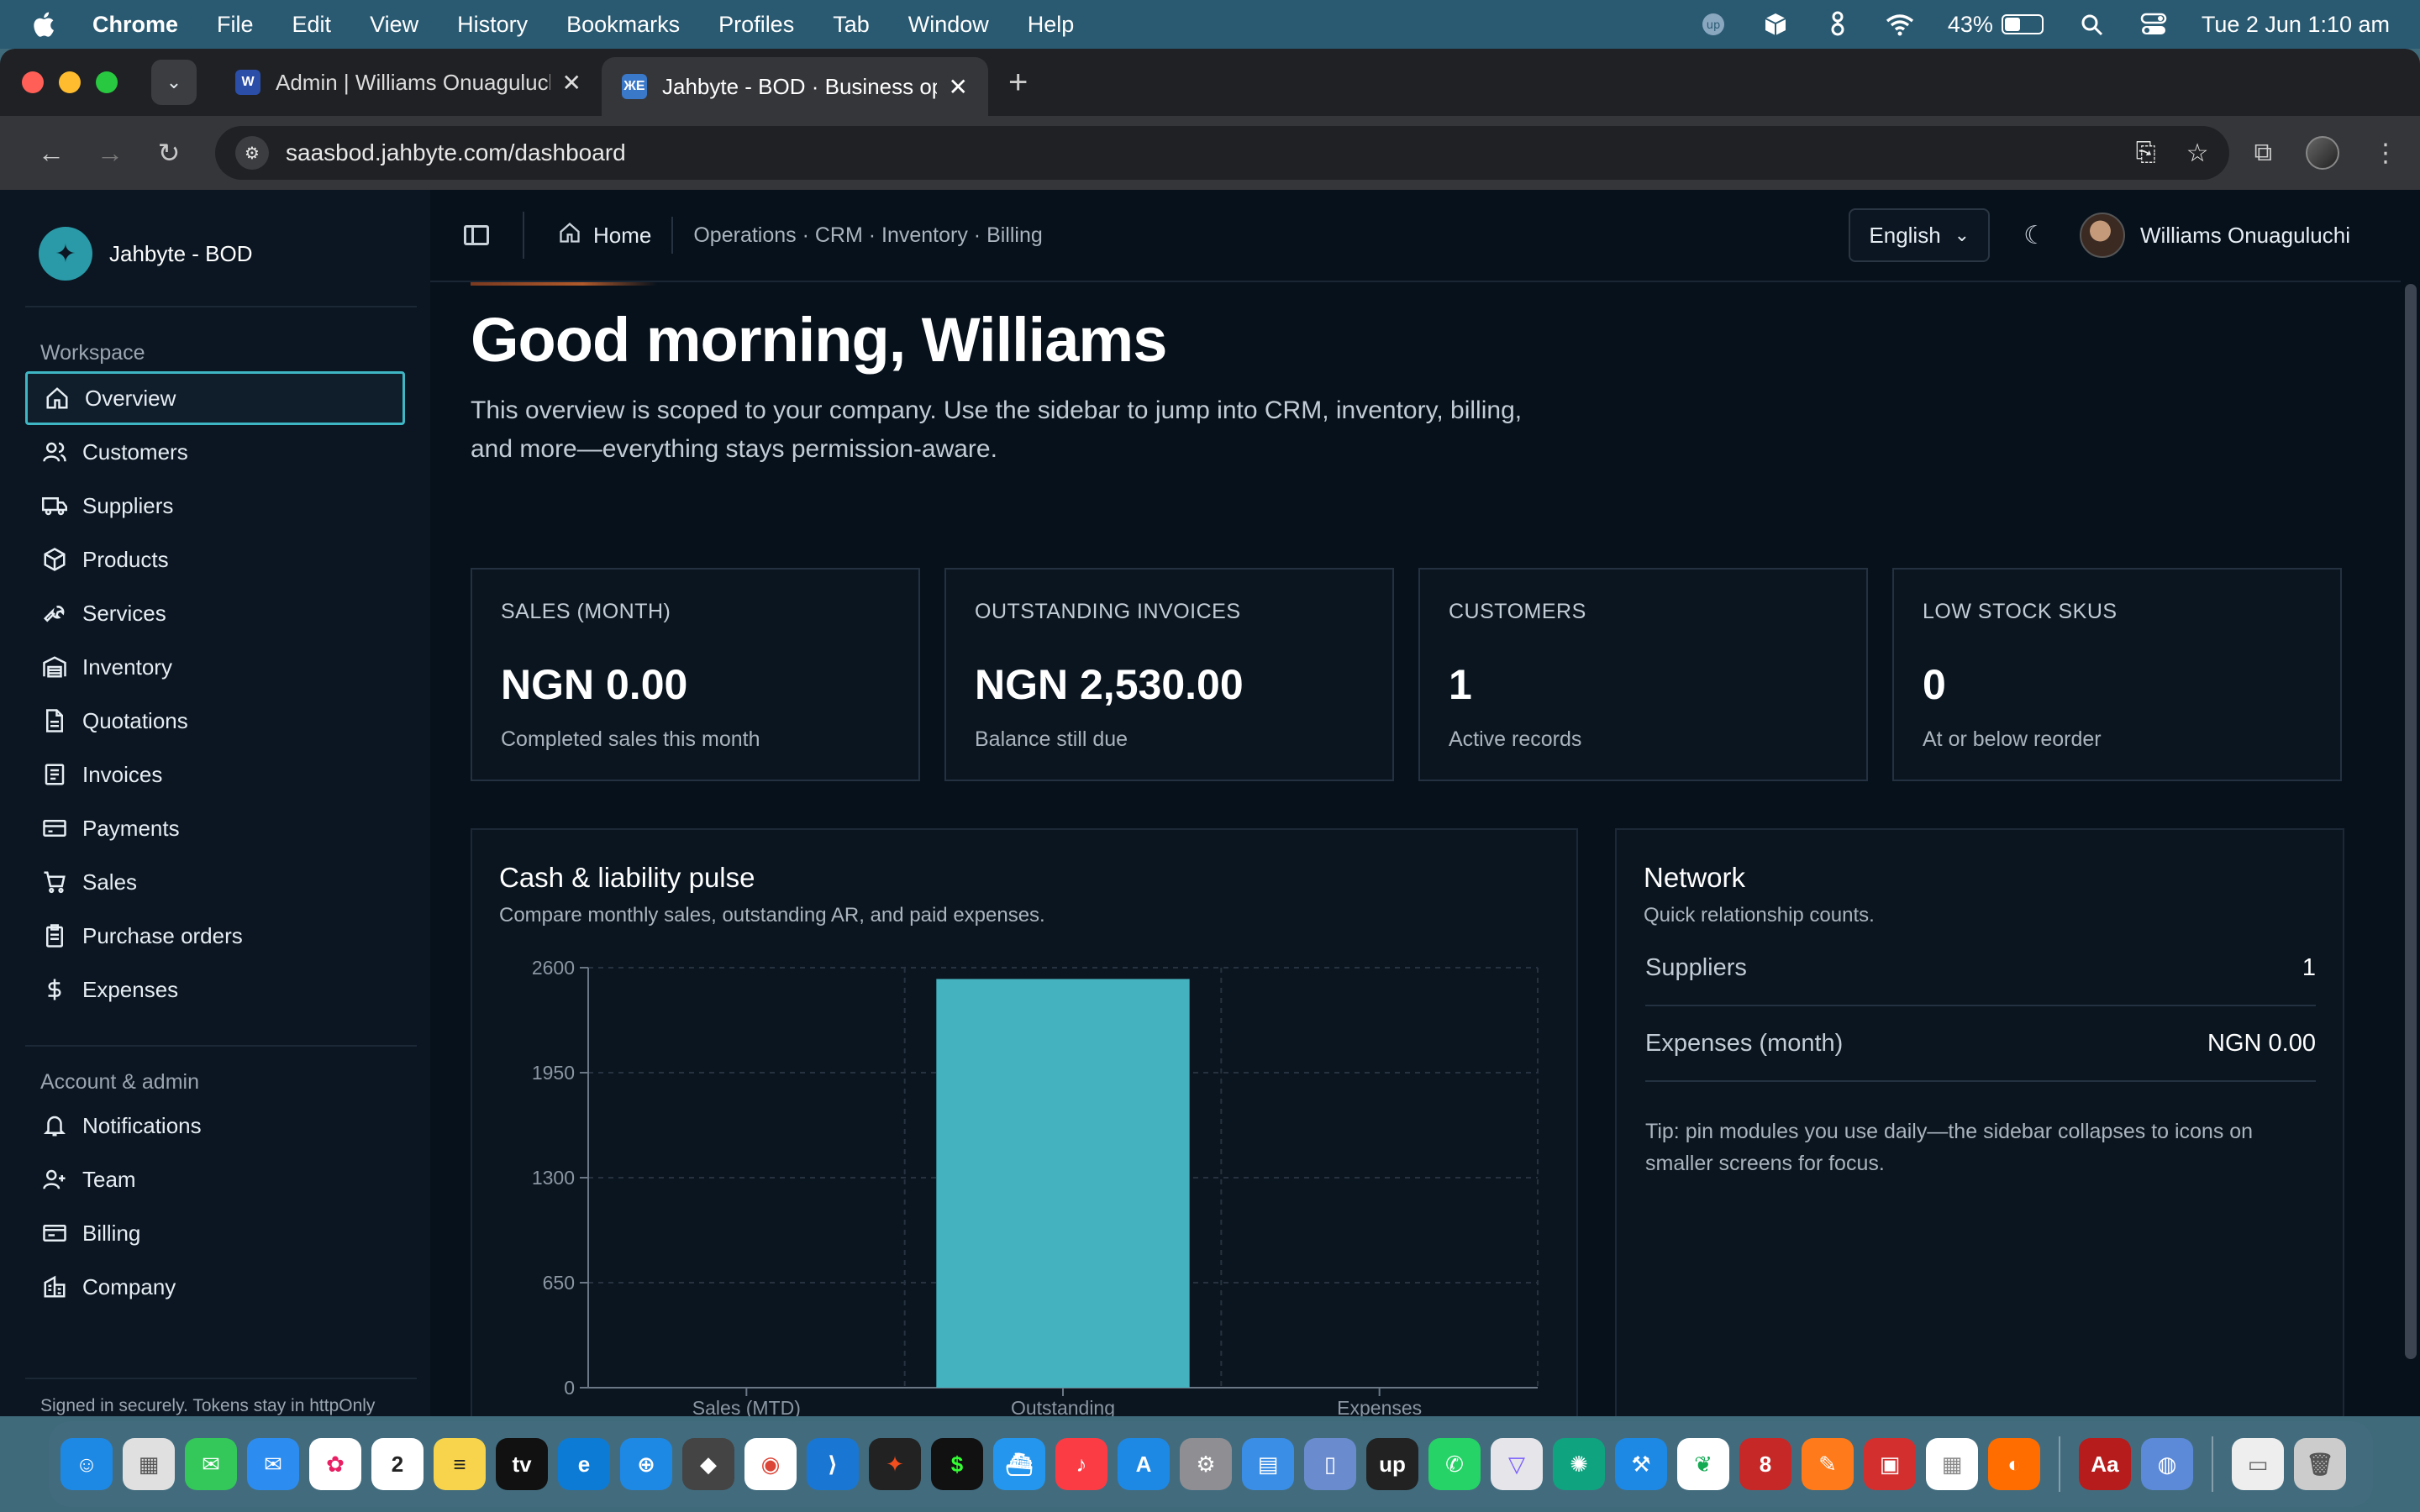 This screenshot has width=2420, height=1512. What do you see at coordinates (1828, 1464) in the screenshot?
I see `pen-app-icon: ✎` at bounding box center [1828, 1464].